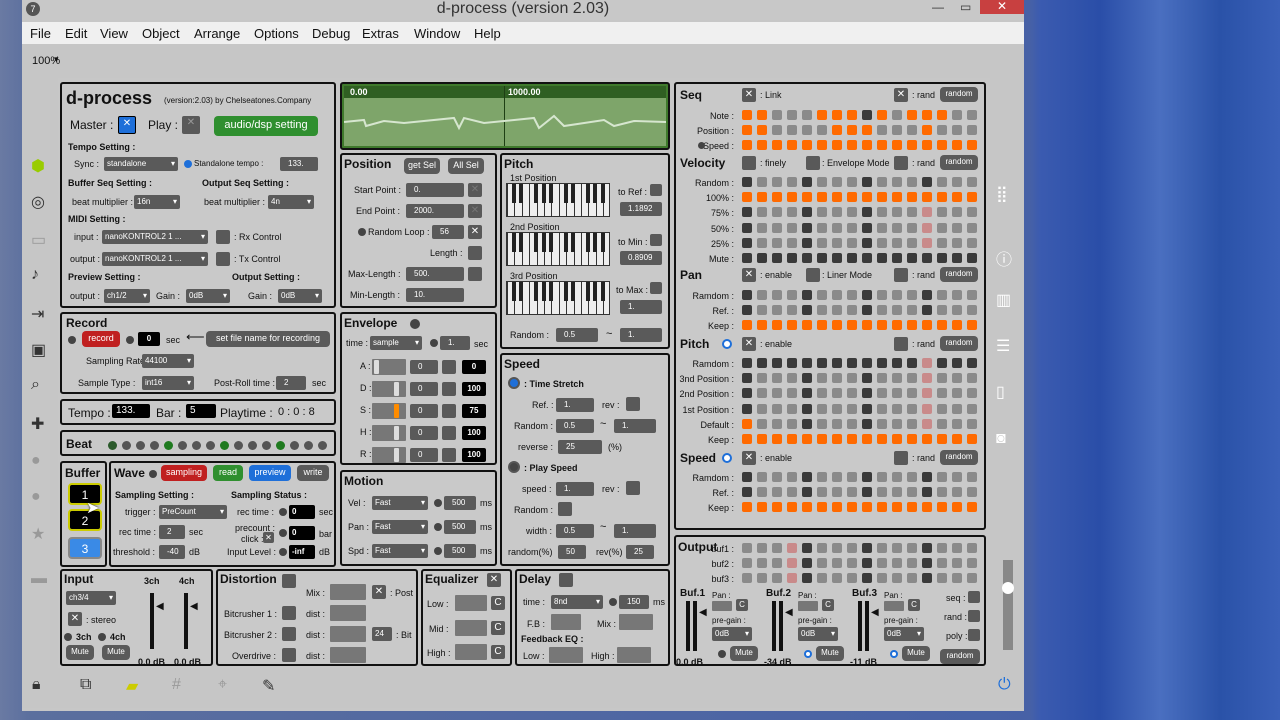  I want to click on clip-icon: ⌕, so click(35, 385).